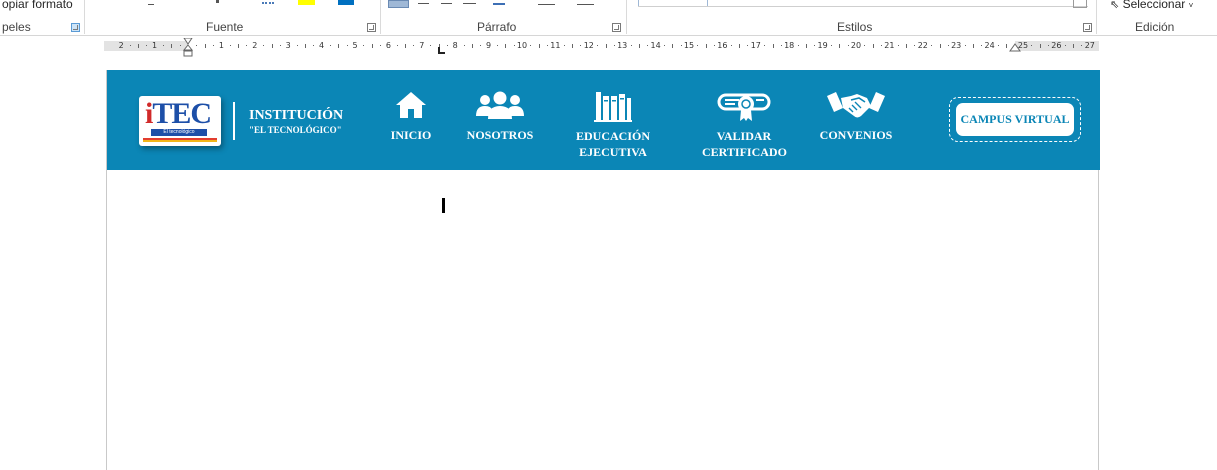 The width and height of the screenshot is (1217, 470). I want to click on font-color-icon, so click(346, 2).